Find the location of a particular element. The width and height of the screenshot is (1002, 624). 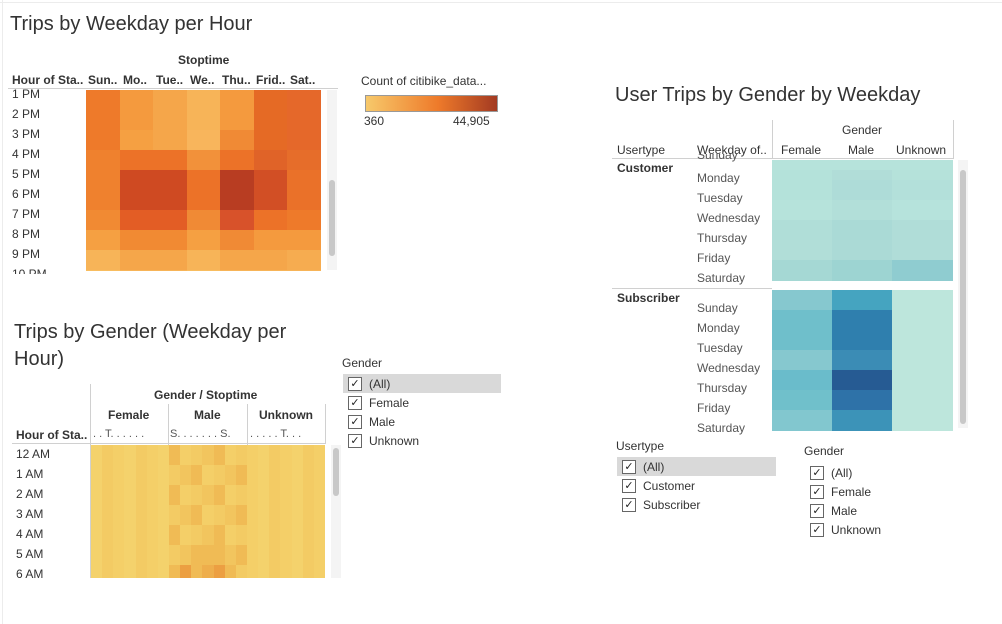

chart3-weekday-label: Tuesday is located at coordinates (720, 348).